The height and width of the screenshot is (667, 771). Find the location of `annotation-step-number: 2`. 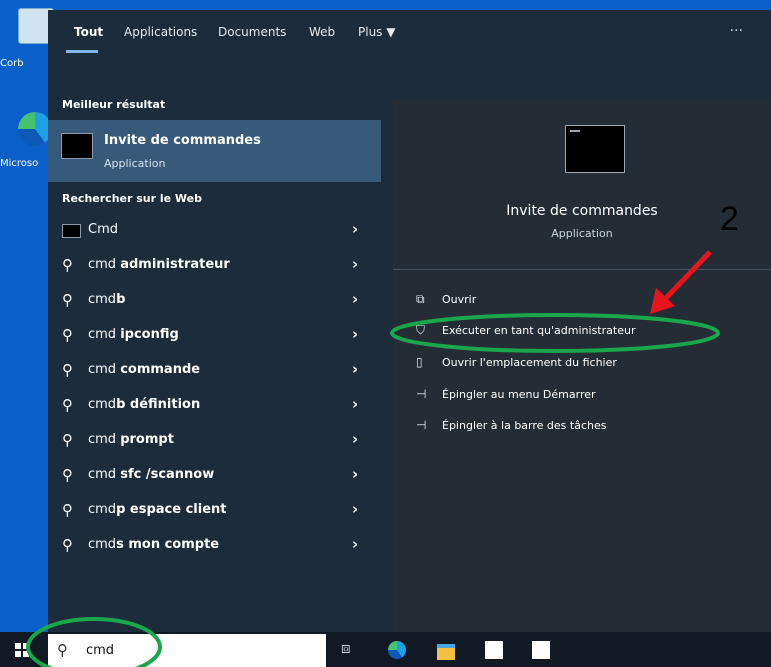

annotation-step-number: 2 is located at coordinates (729, 219).